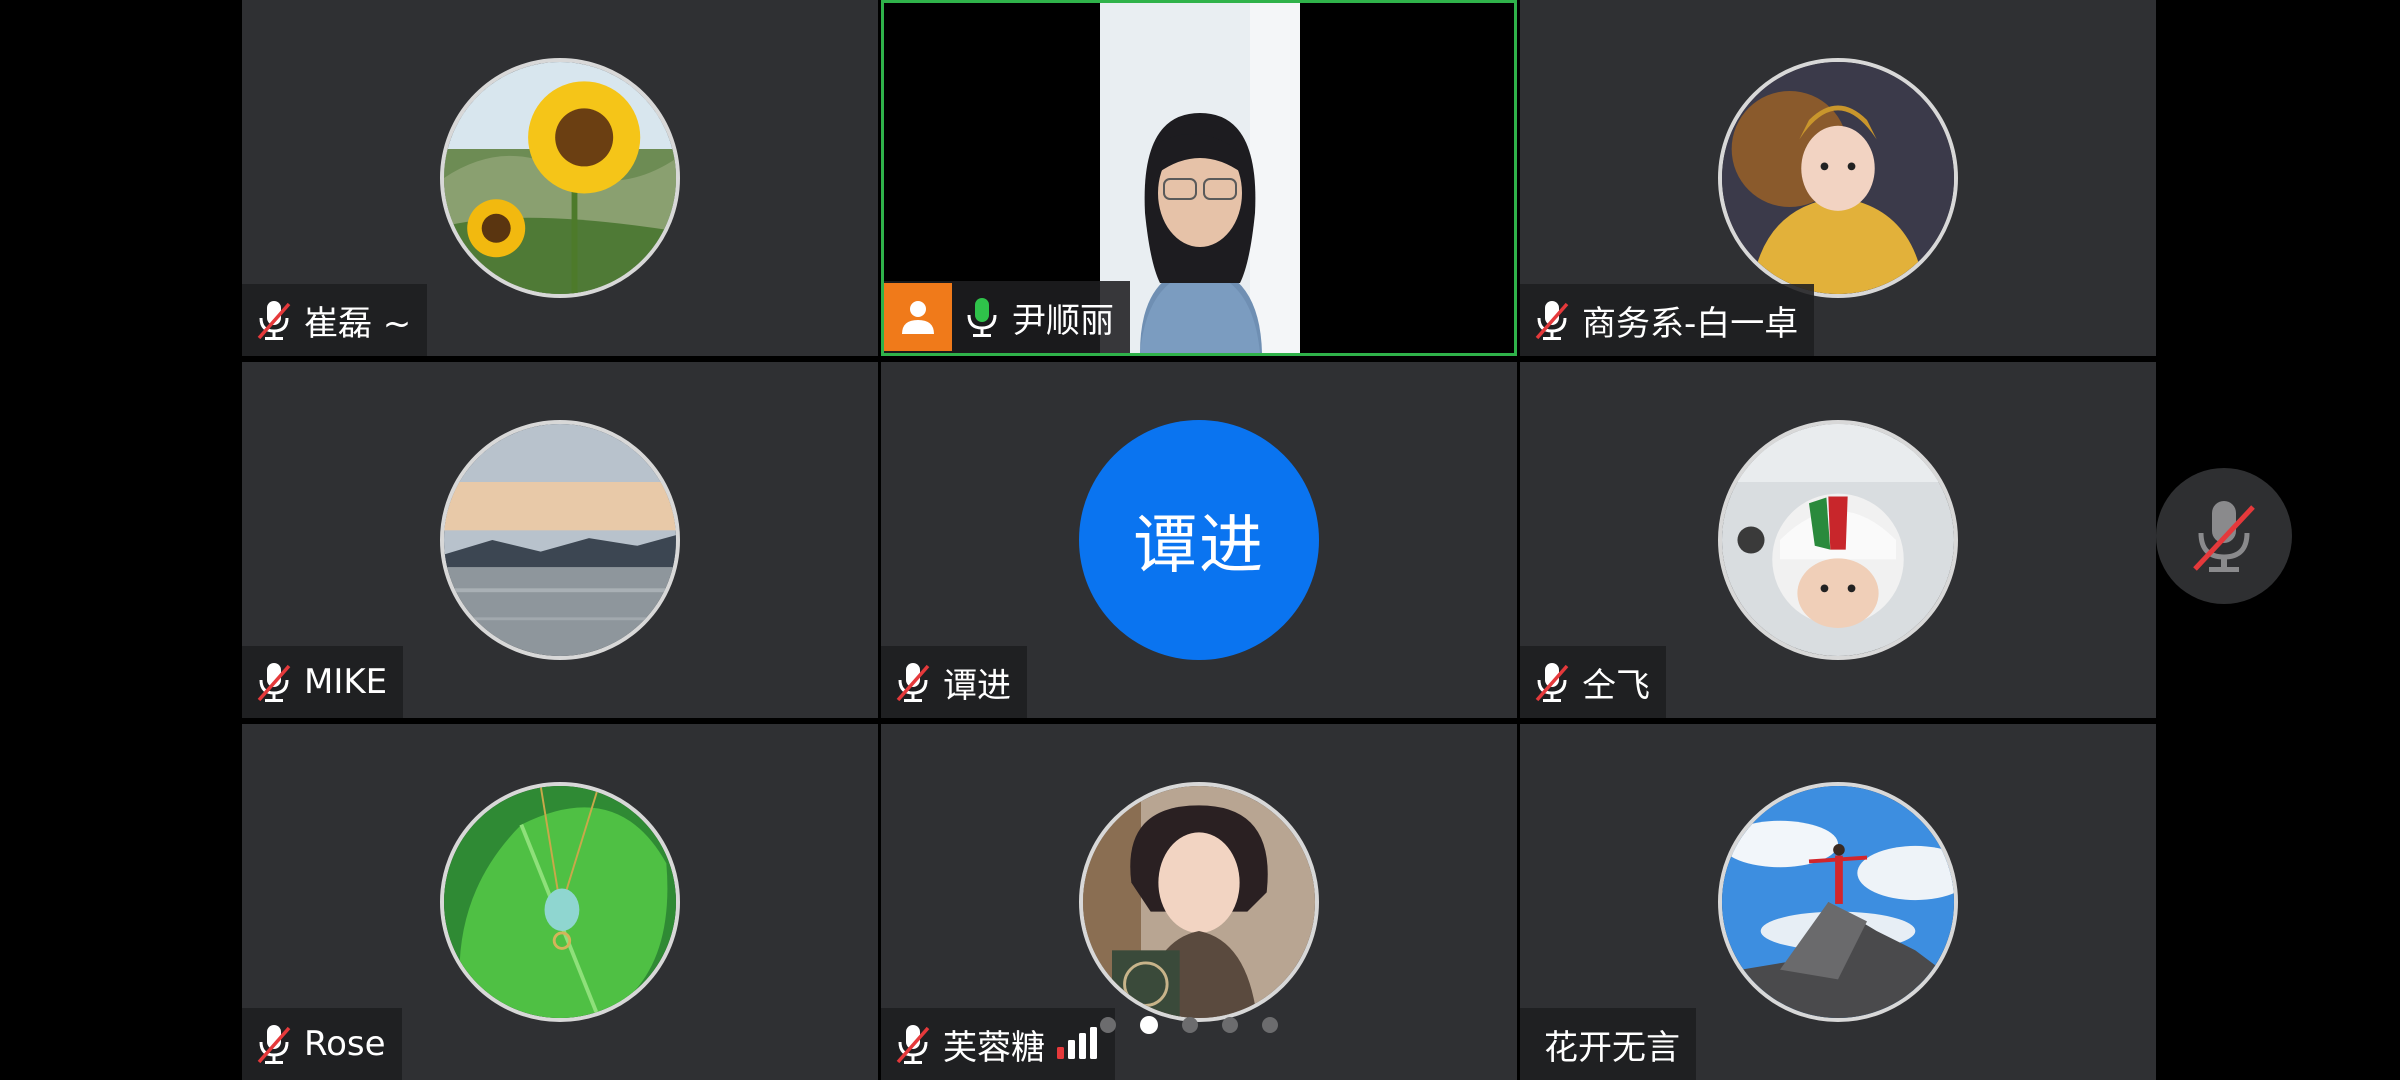  I want to click on participant-name: Rose, so click(345, 1044).